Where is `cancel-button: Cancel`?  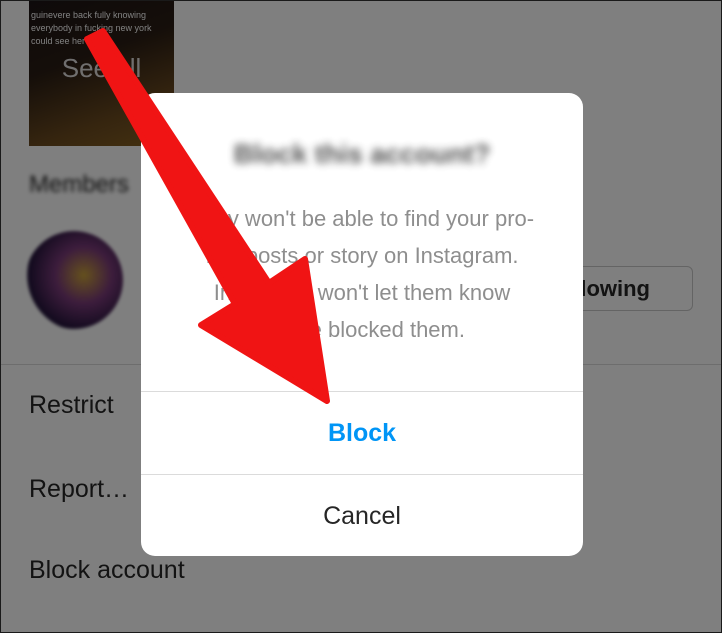
cancel-button: Cancel is located at coordinates (362, 515).